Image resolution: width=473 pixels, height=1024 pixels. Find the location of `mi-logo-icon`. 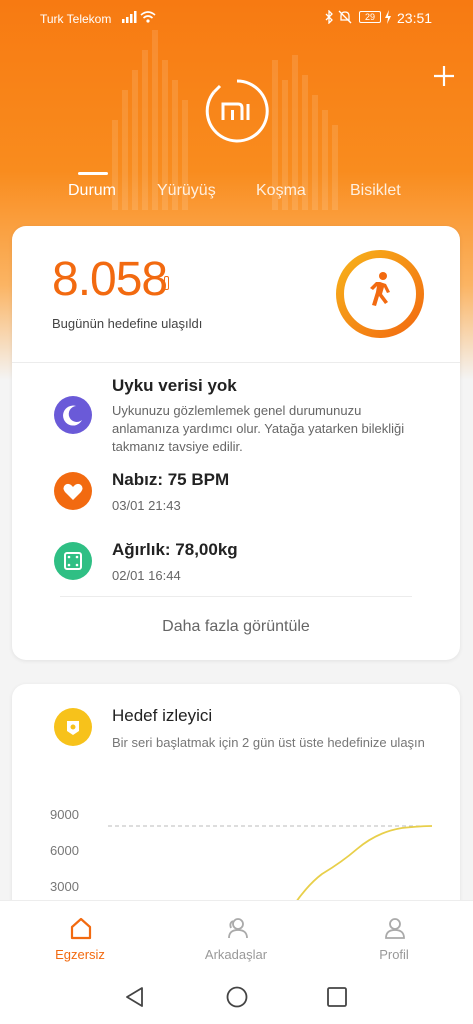

mi-logo-icon is located at coordinates (237, 111).